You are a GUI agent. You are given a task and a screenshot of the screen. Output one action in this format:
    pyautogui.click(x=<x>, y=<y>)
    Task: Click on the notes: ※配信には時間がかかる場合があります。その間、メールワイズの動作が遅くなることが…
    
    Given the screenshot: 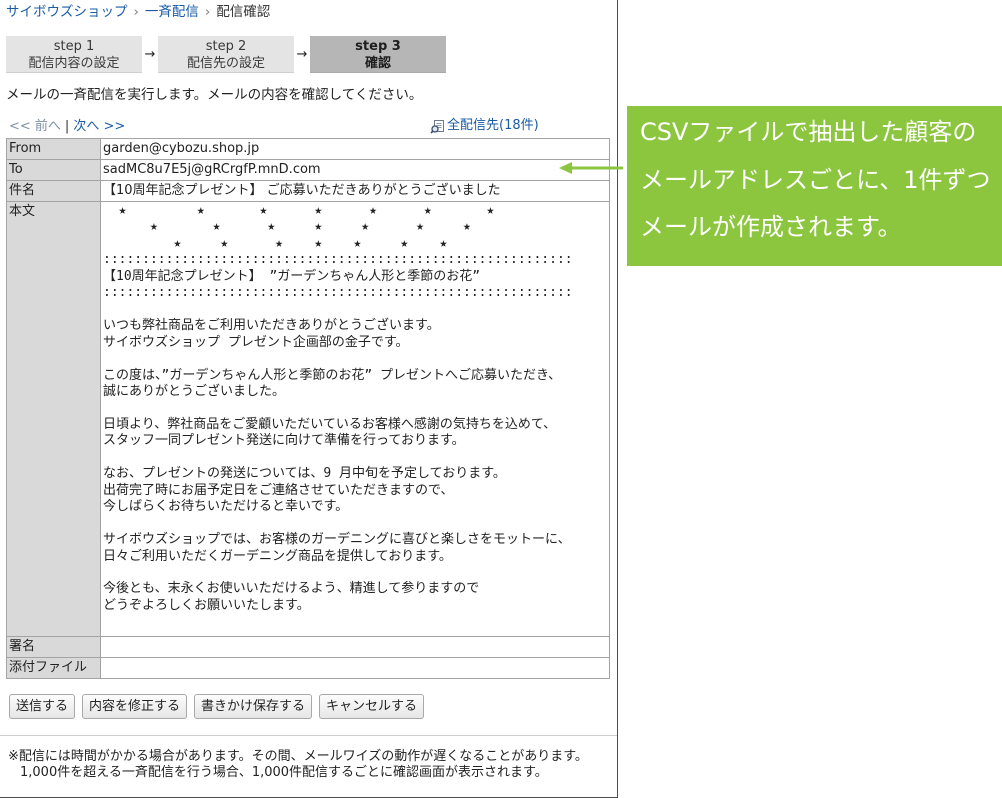 What is the action you would take?
    pyautogui.click(x=298, y=765)
    